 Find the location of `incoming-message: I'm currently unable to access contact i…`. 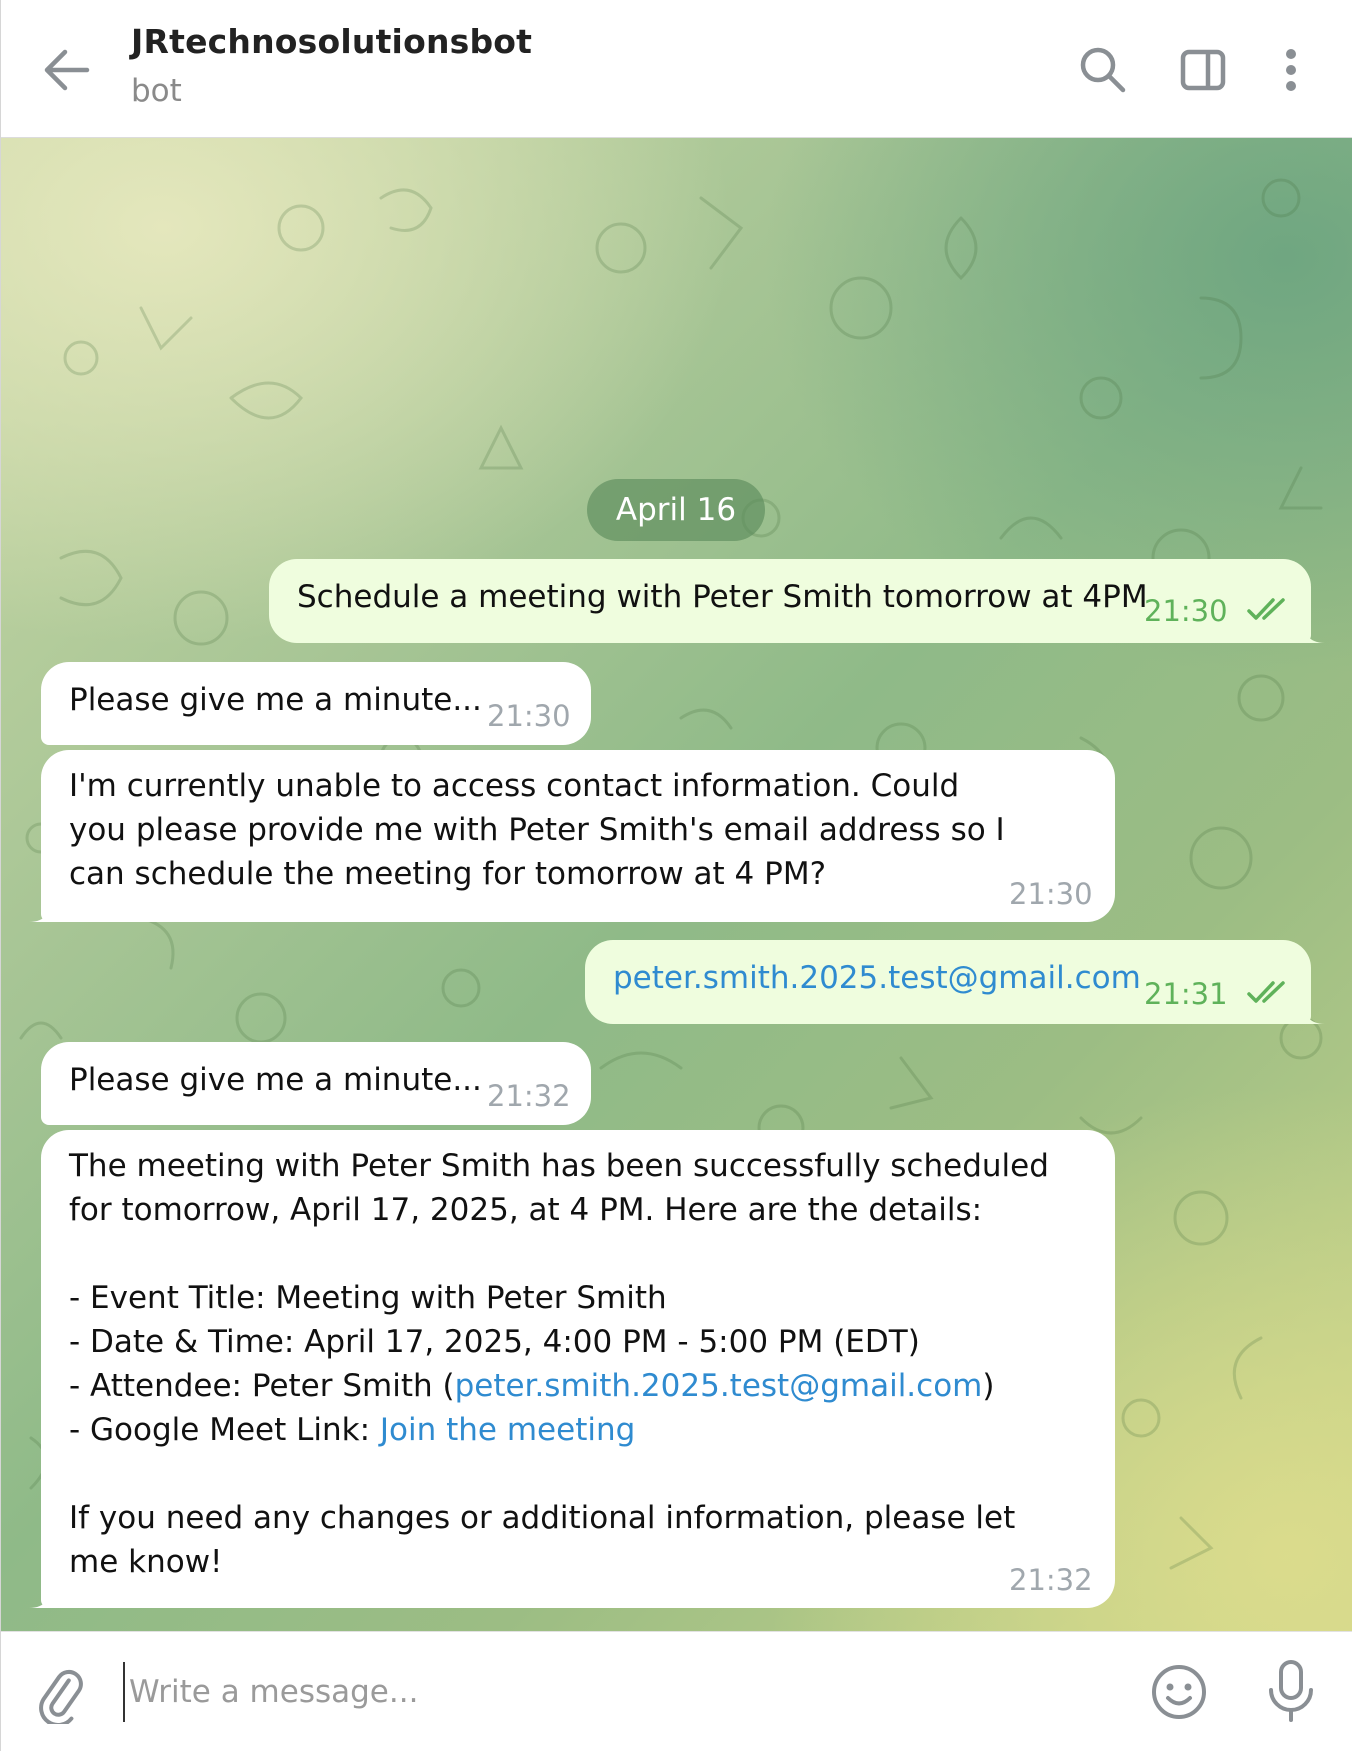

incoming-message: I'm currently unable to access contact i… is located at coordinates (578, 836).